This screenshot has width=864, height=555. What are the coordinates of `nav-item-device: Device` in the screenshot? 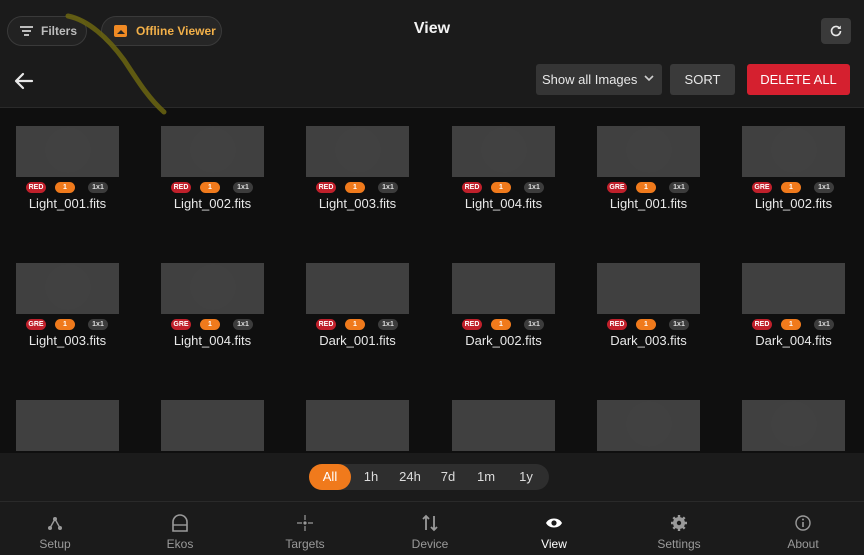 It's located at (430, 528).